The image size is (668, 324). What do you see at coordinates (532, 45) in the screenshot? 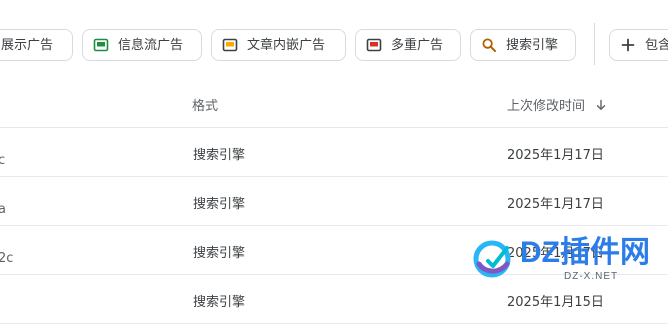
I see `search-engine-ad-label: 搜索引擎` at bounding box center [532, 45].